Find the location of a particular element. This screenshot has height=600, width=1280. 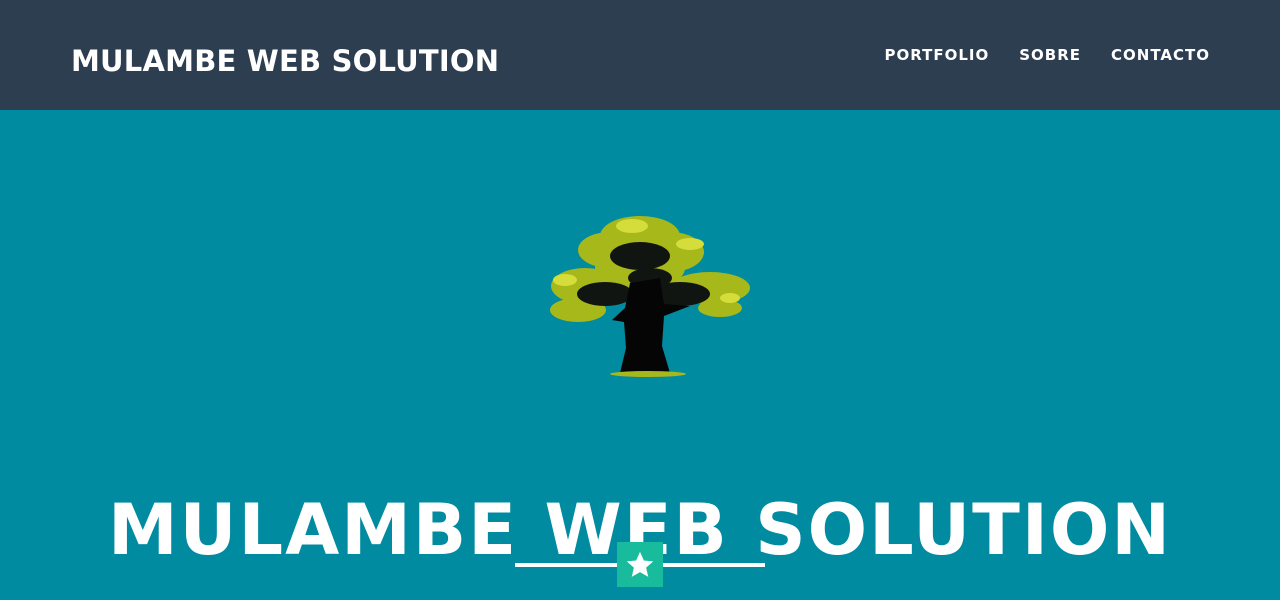

baobab-tree-icon is located at coordinates (650, 296).